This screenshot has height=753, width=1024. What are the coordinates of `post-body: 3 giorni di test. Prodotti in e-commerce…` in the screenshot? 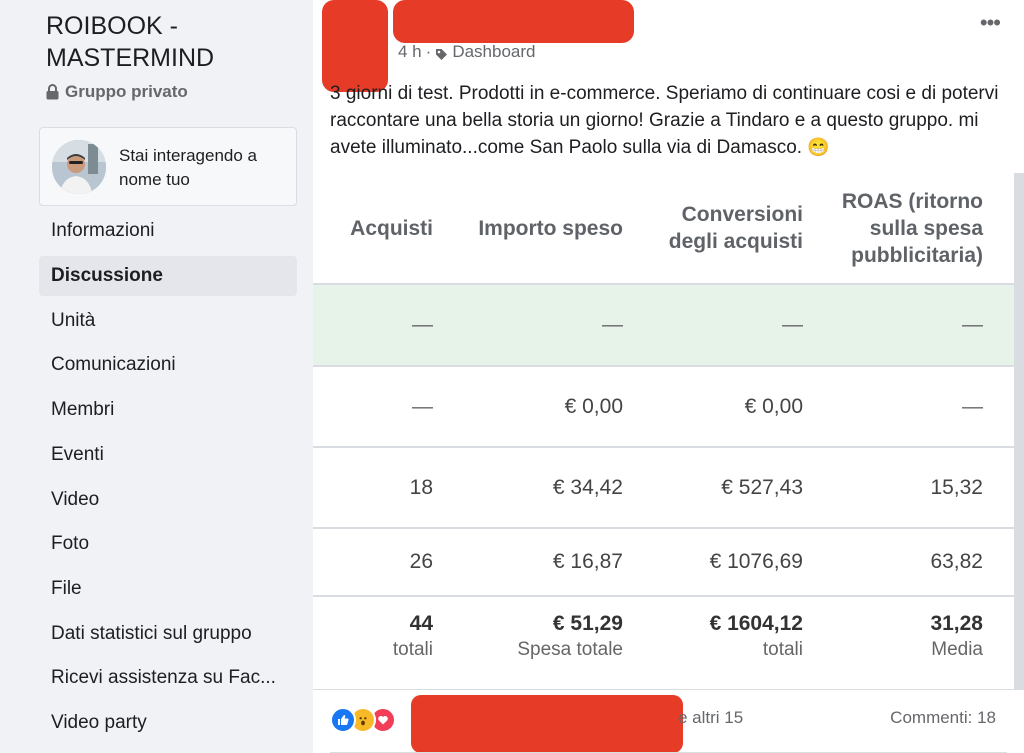 It's located at (664, 120).